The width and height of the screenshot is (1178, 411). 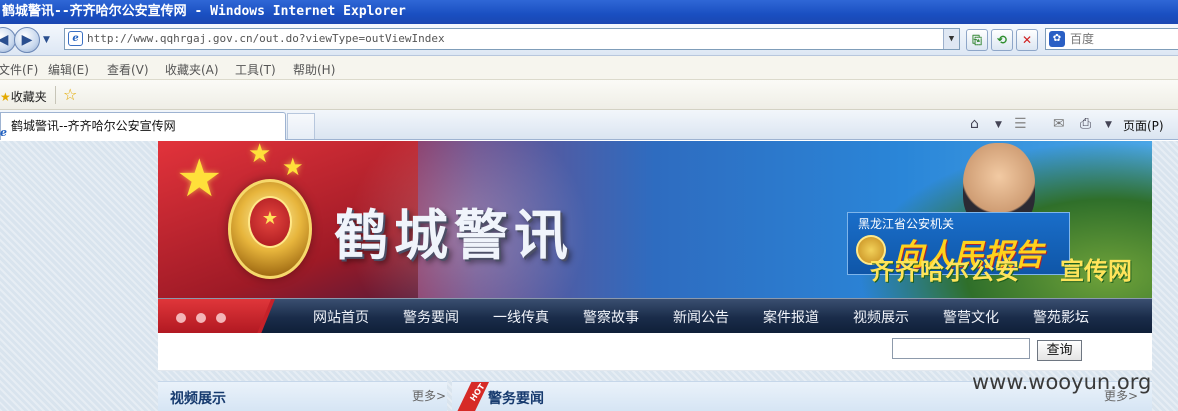 What do you see at coordinates (341, 317) in the screenshot?
I see `nav-home: 网站首页` at bounding box center [341, 317].